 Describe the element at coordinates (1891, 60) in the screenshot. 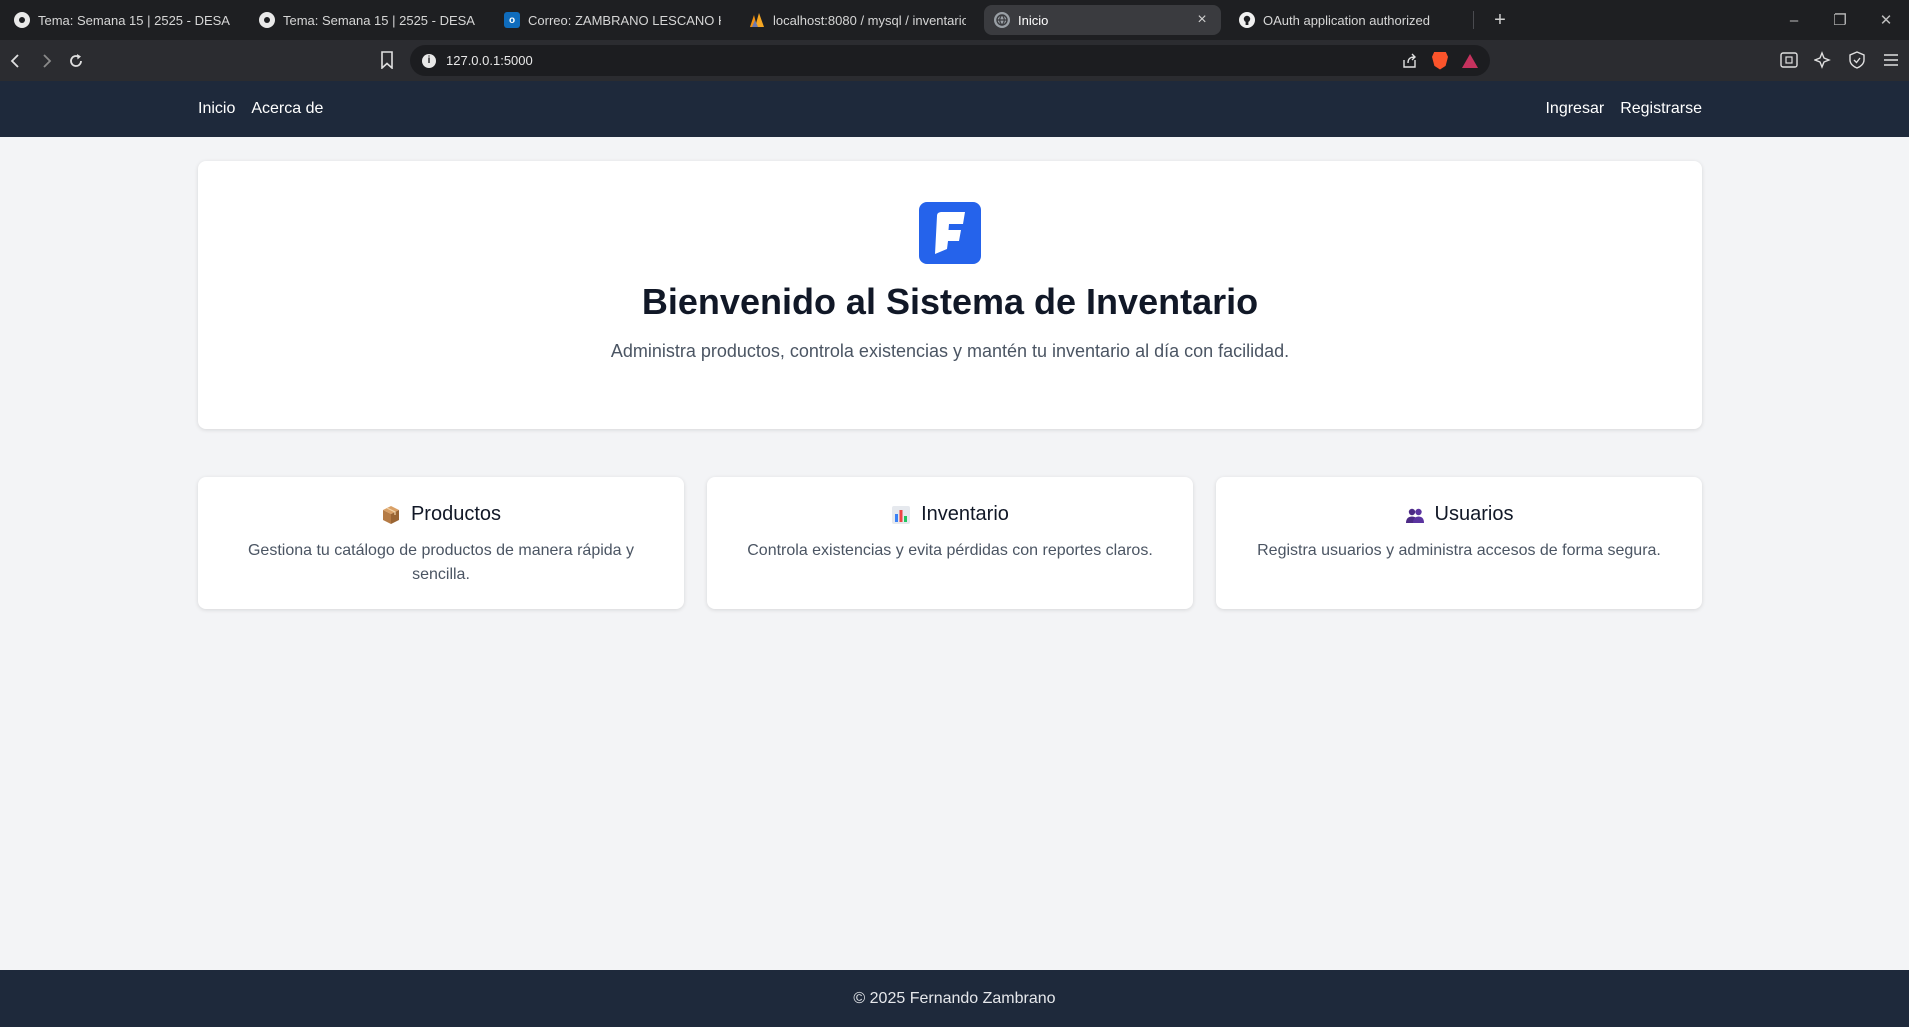

I see `menu-icon` at that location.